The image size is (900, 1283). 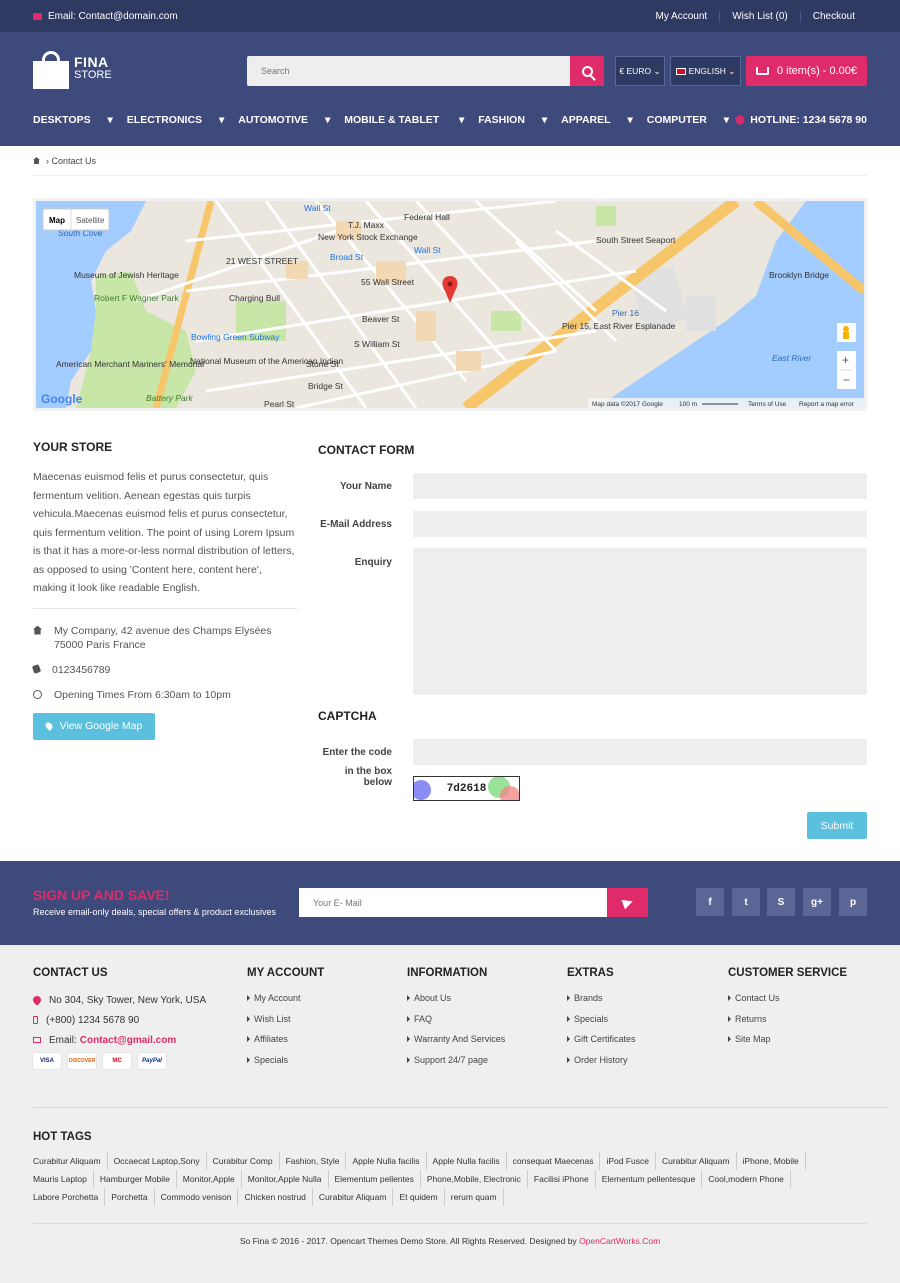 What do you see at coordinates (73, 120) in the screenshot?
I see `nav-desktops: DESKTOPS ▾` at bounding box center [73, 120].